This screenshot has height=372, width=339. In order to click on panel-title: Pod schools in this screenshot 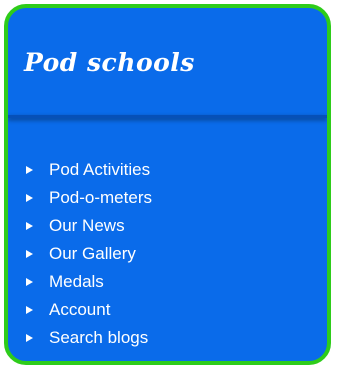, I will do `click(109, 62)`.